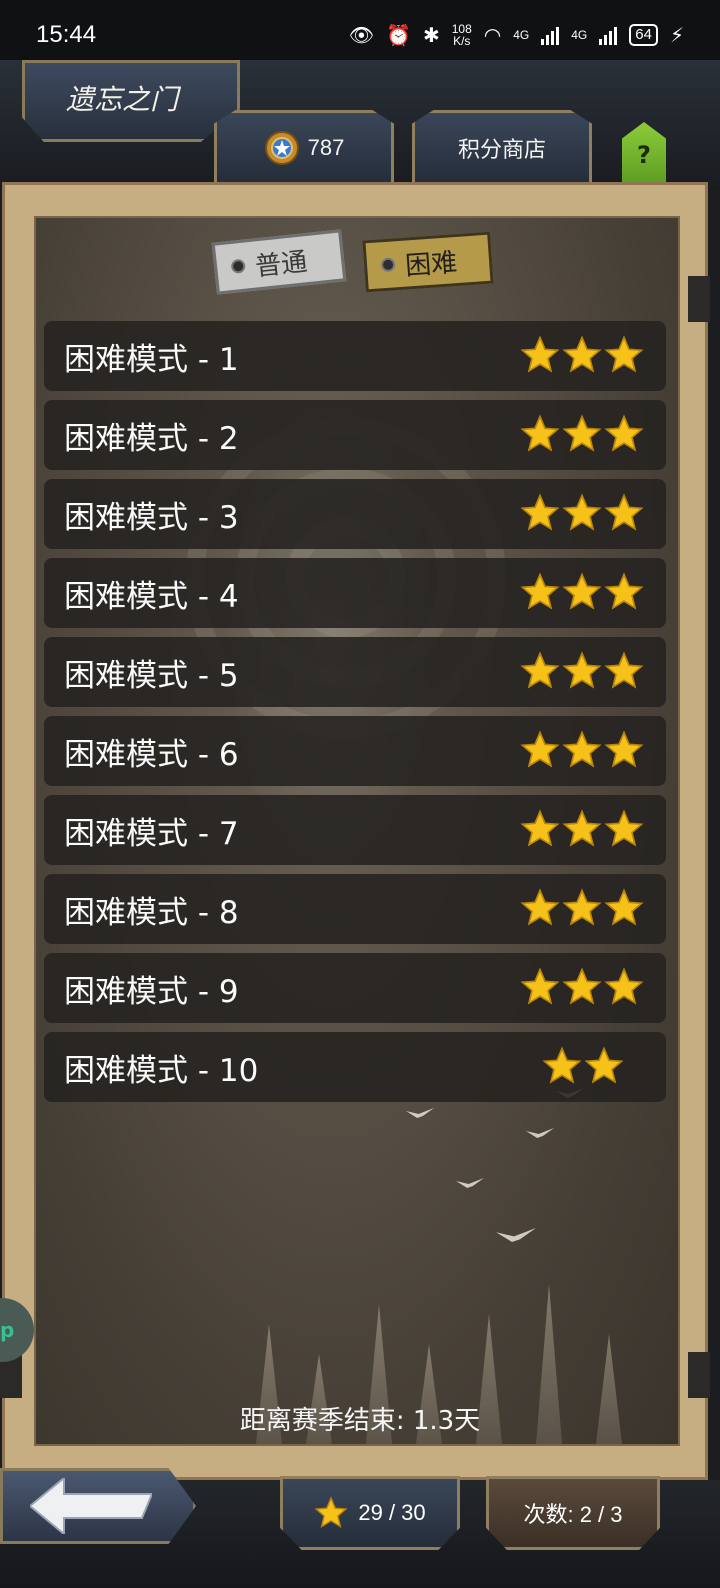 This screenshot has width=720, height=1588. Describe the element at coordinates (151, 359) in the screenshot. I see `level-name: 困难模式 - 1` at that location.